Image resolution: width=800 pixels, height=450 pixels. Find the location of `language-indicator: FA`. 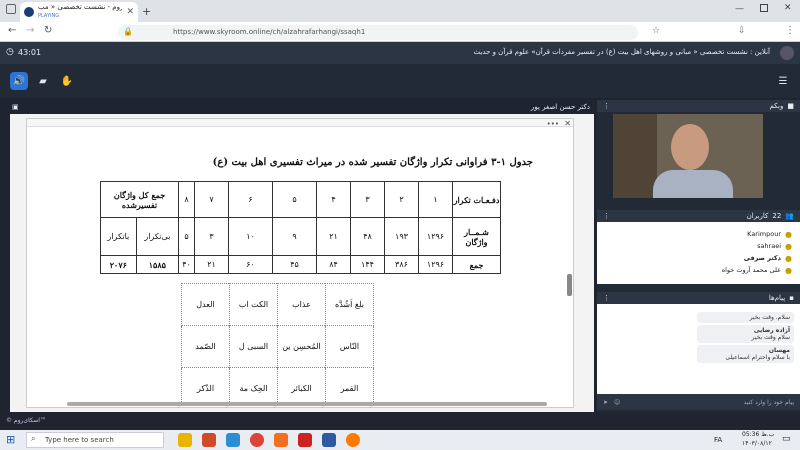

language-indicator: FA is located at coordinates (718, 440).